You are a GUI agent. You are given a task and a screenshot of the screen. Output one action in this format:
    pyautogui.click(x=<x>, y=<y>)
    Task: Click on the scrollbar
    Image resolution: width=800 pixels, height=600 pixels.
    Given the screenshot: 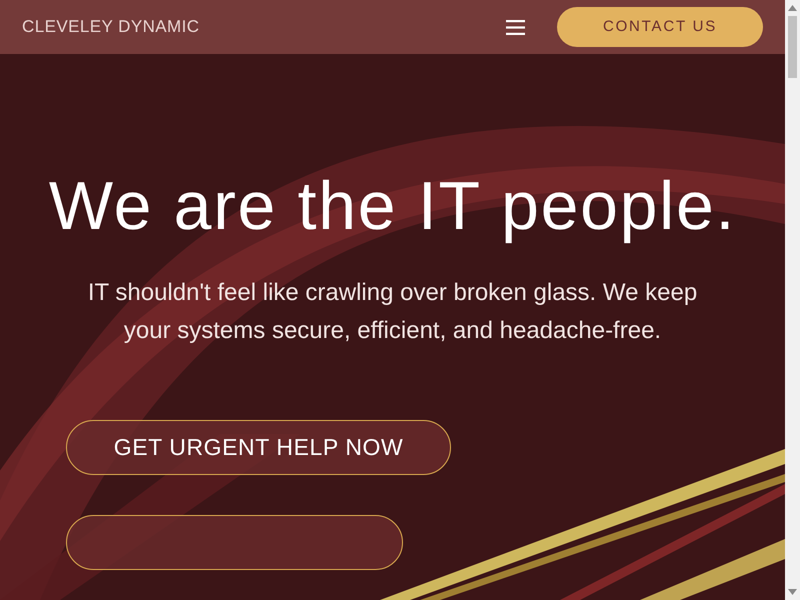 What is the action you would take?
    pyautogui.click(x=792, y=300)
    